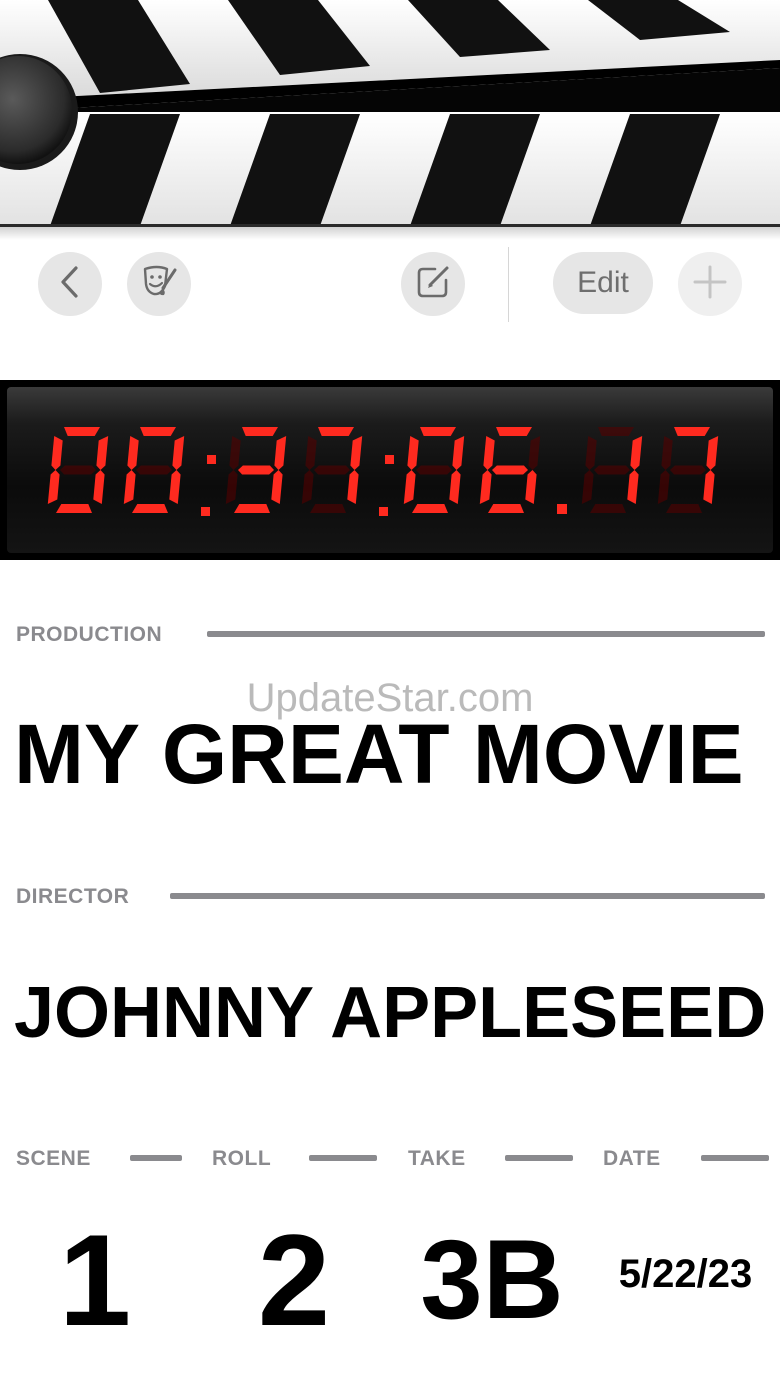  I want to click on theater-masks-brush-icon, so click(159, 284).